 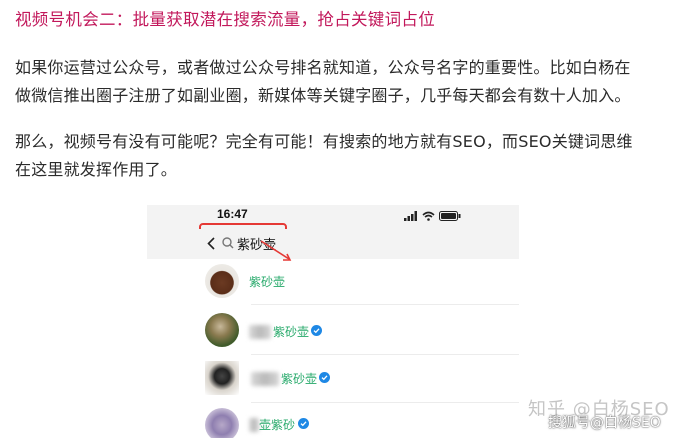 What do you see at coordinates (277, 425) in the screenshot?
I see `result-name: 壶紫砂` at bounding box center [277, 425].